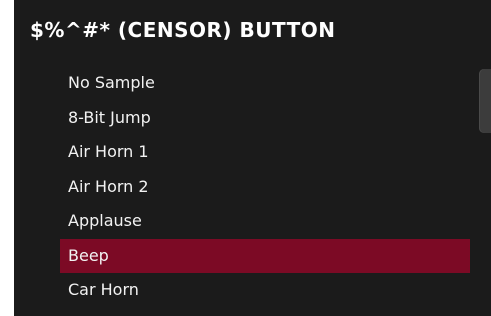  Describe the element at coordinates (265, 255) in the screenshot. I see `list-item-beep: Beep` at that location.